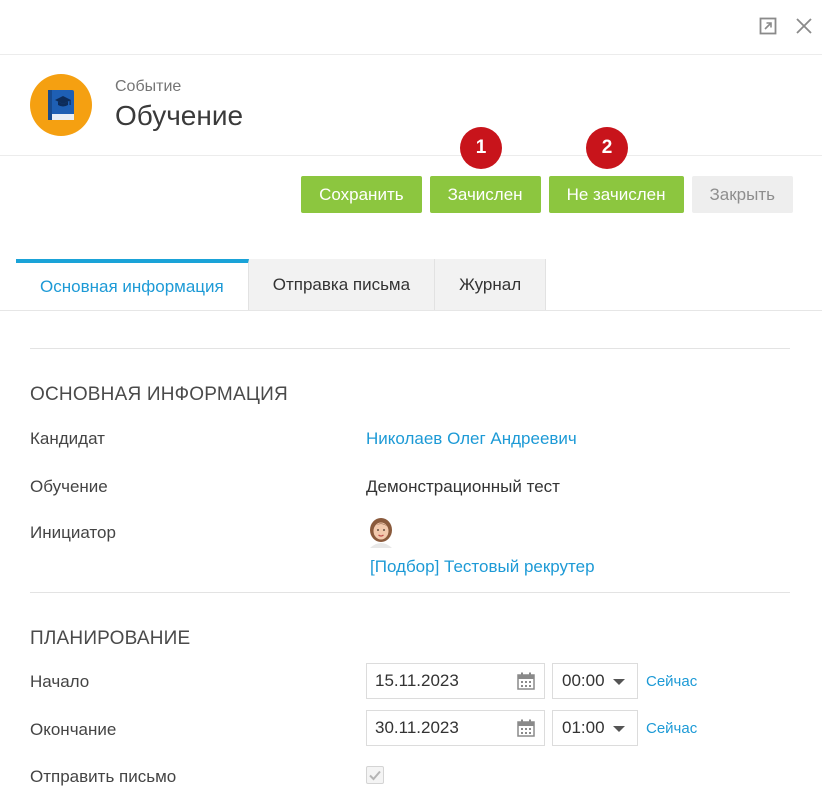 The height and width of the screenshot is (797, 822). I want to click on window-controls, so click(786, 26).